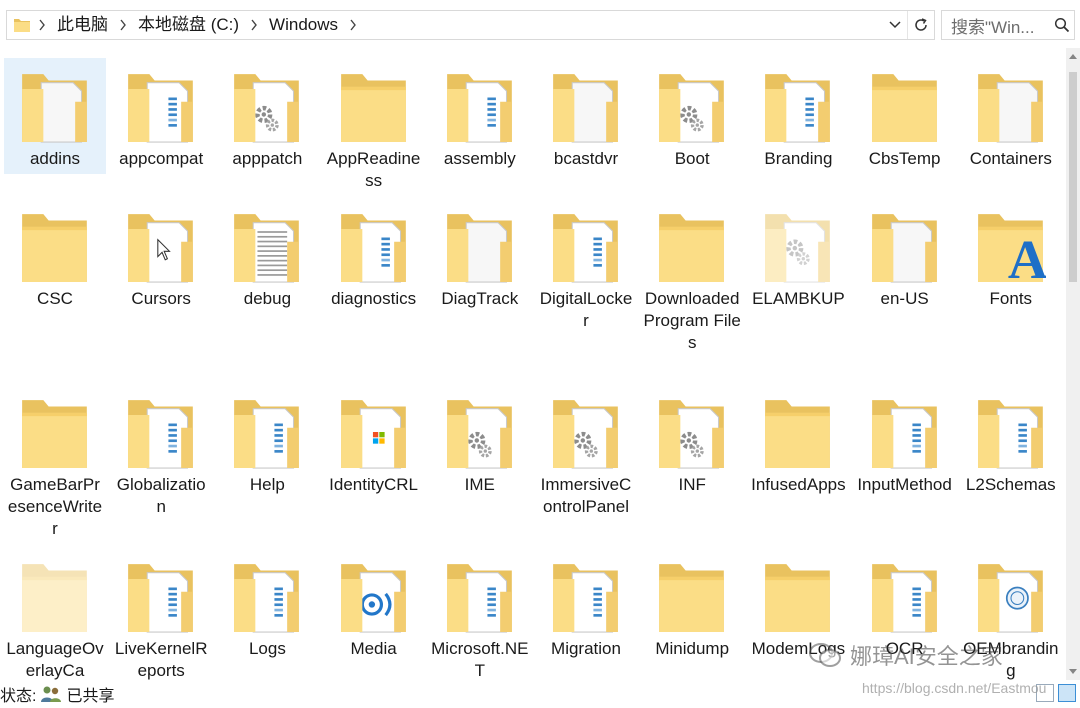 The height and width of the screenshot is (708, 1080). Describe the element at coordinates (692, 158) in the screenshot. I see `folder-label: Boot` at that location.